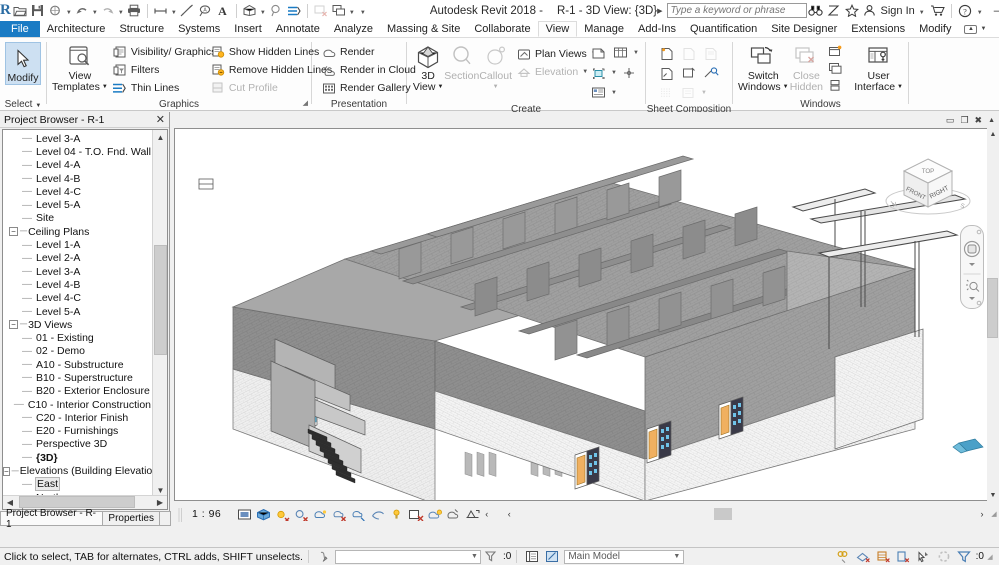 The image size is (999, 565). Describe the element at coordinates (121, 11) in the screenshot. I see `redo-dropdown-arrow-icon: ▼` at that location.